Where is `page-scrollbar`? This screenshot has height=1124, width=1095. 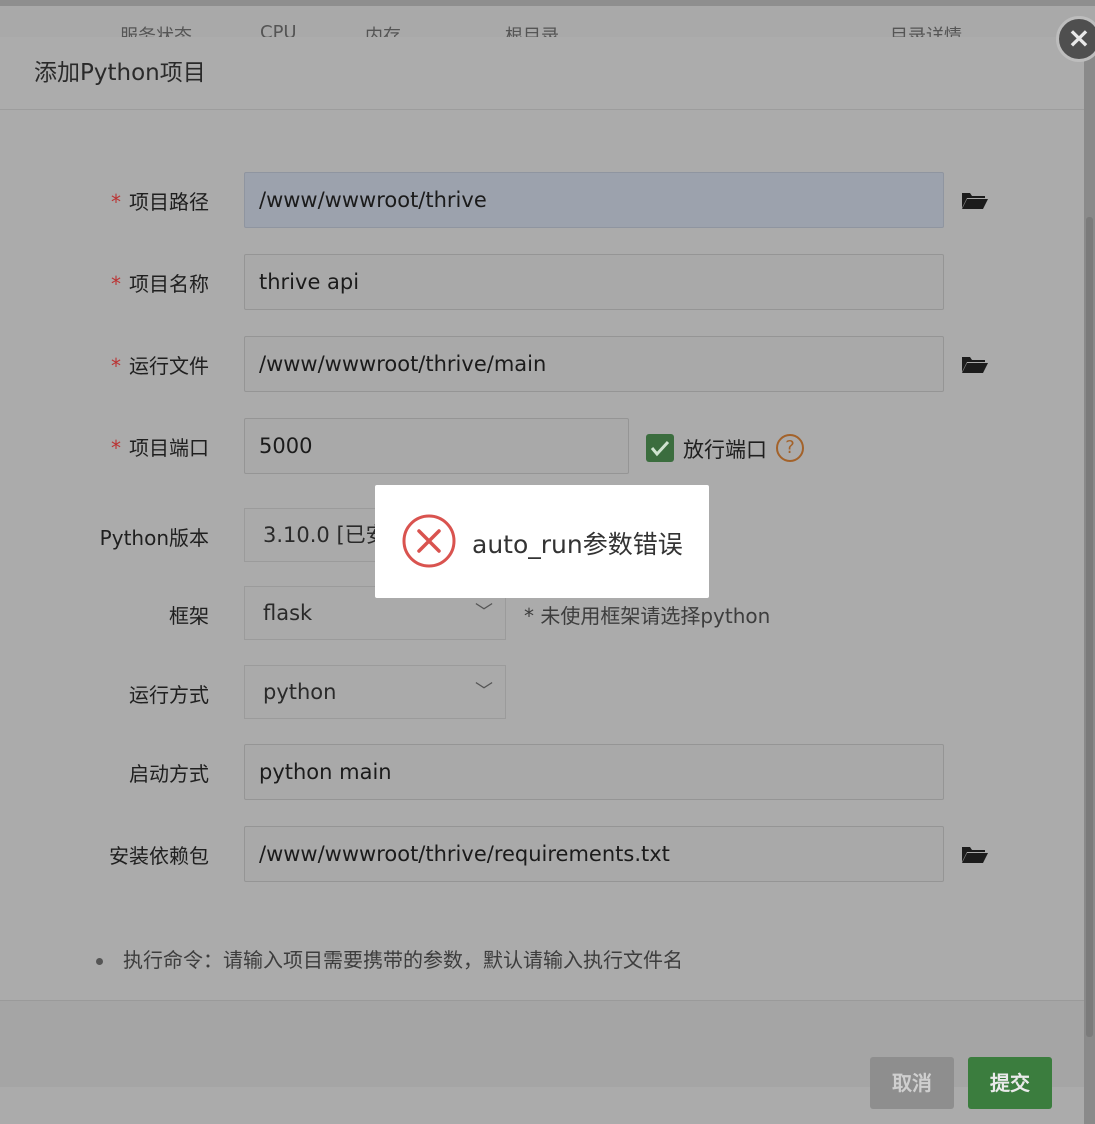 page-scrollbar is located at coordinates (1089, 580).